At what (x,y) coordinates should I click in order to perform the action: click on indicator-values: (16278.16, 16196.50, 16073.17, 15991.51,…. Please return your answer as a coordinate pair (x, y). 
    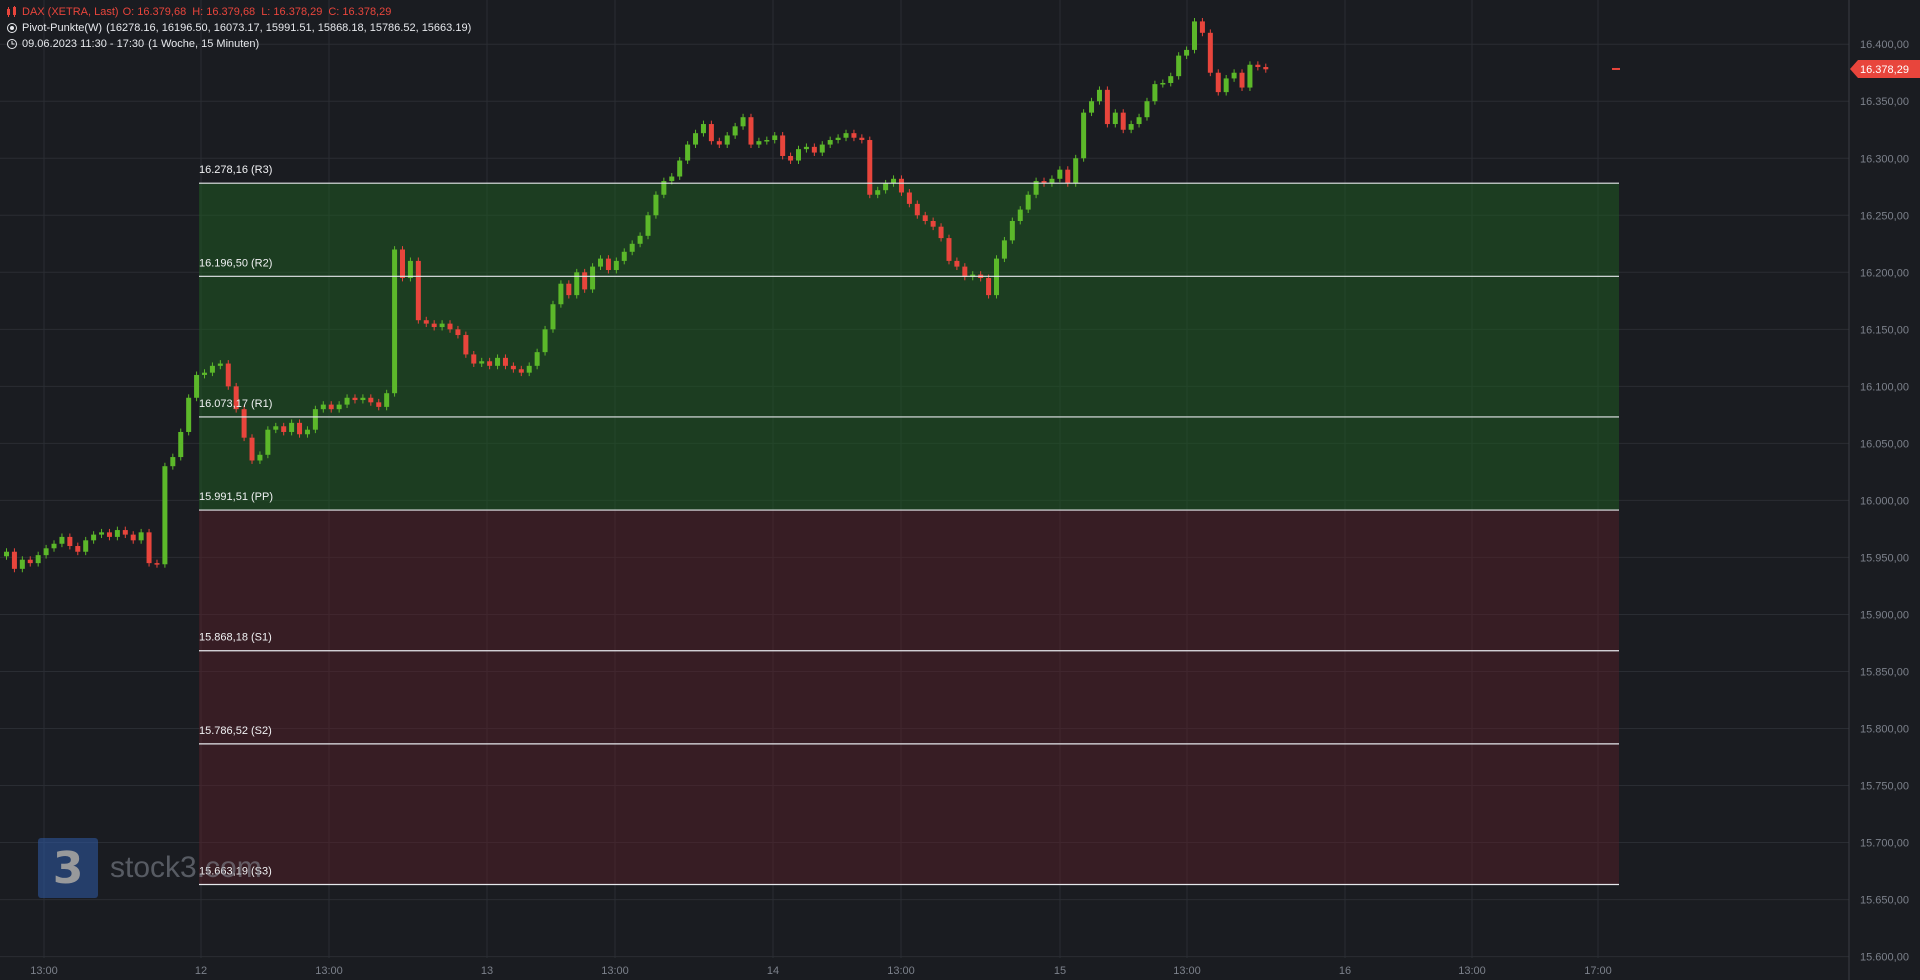
    Looking at the image, I should click on (289, 28).